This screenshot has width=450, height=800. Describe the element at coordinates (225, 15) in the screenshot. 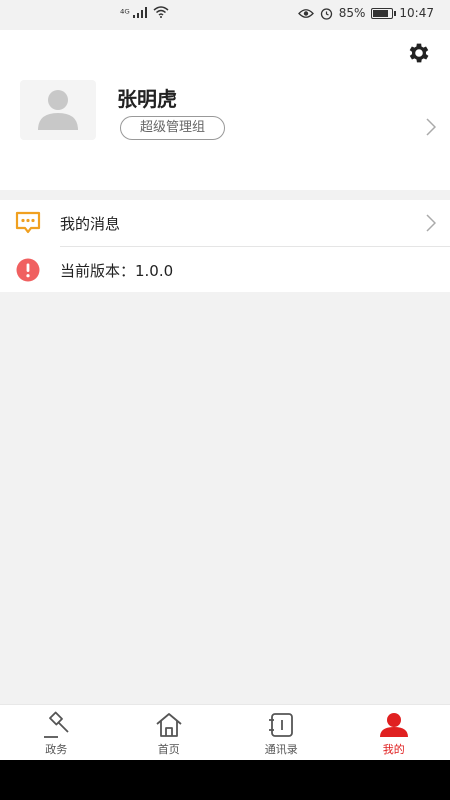

I see `status-bar: ⁴ᴳ 85% 10:47` at that location.